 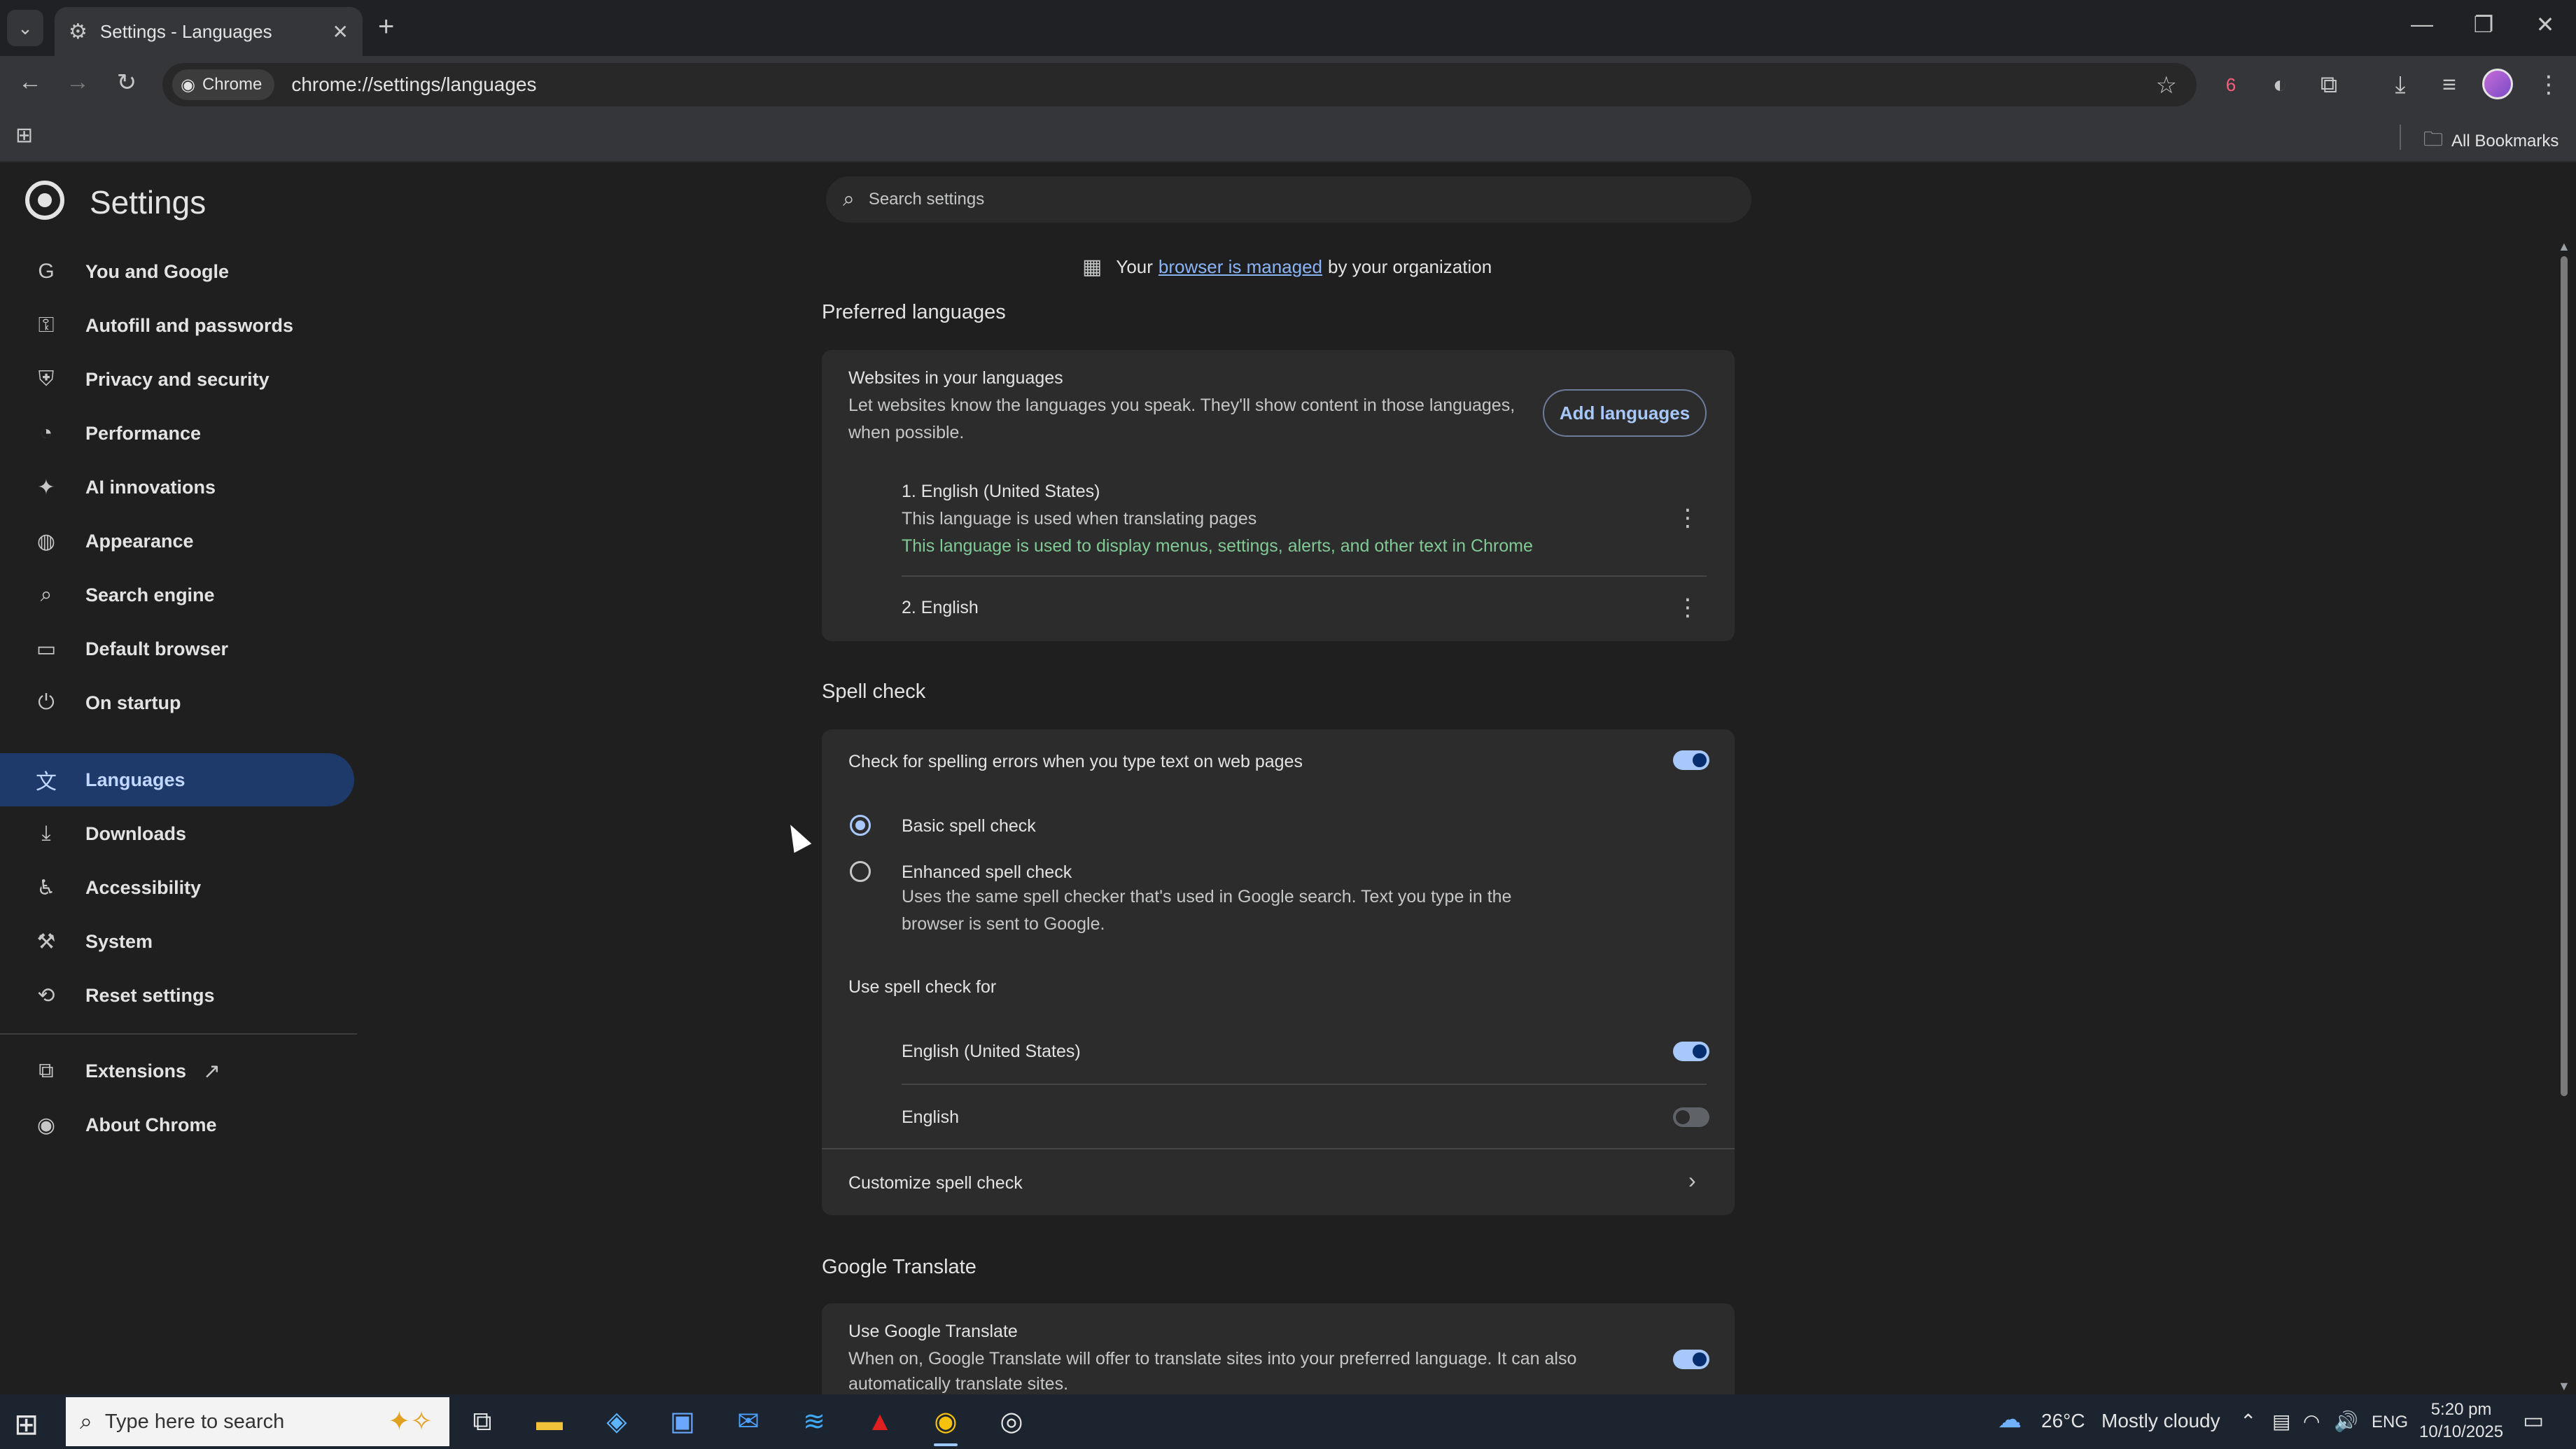 What do you see at coordinates (945, 1425) in the screenshot?
I see `chrome-taskbar-icon: ◉` at bounding box center [945, 1425].